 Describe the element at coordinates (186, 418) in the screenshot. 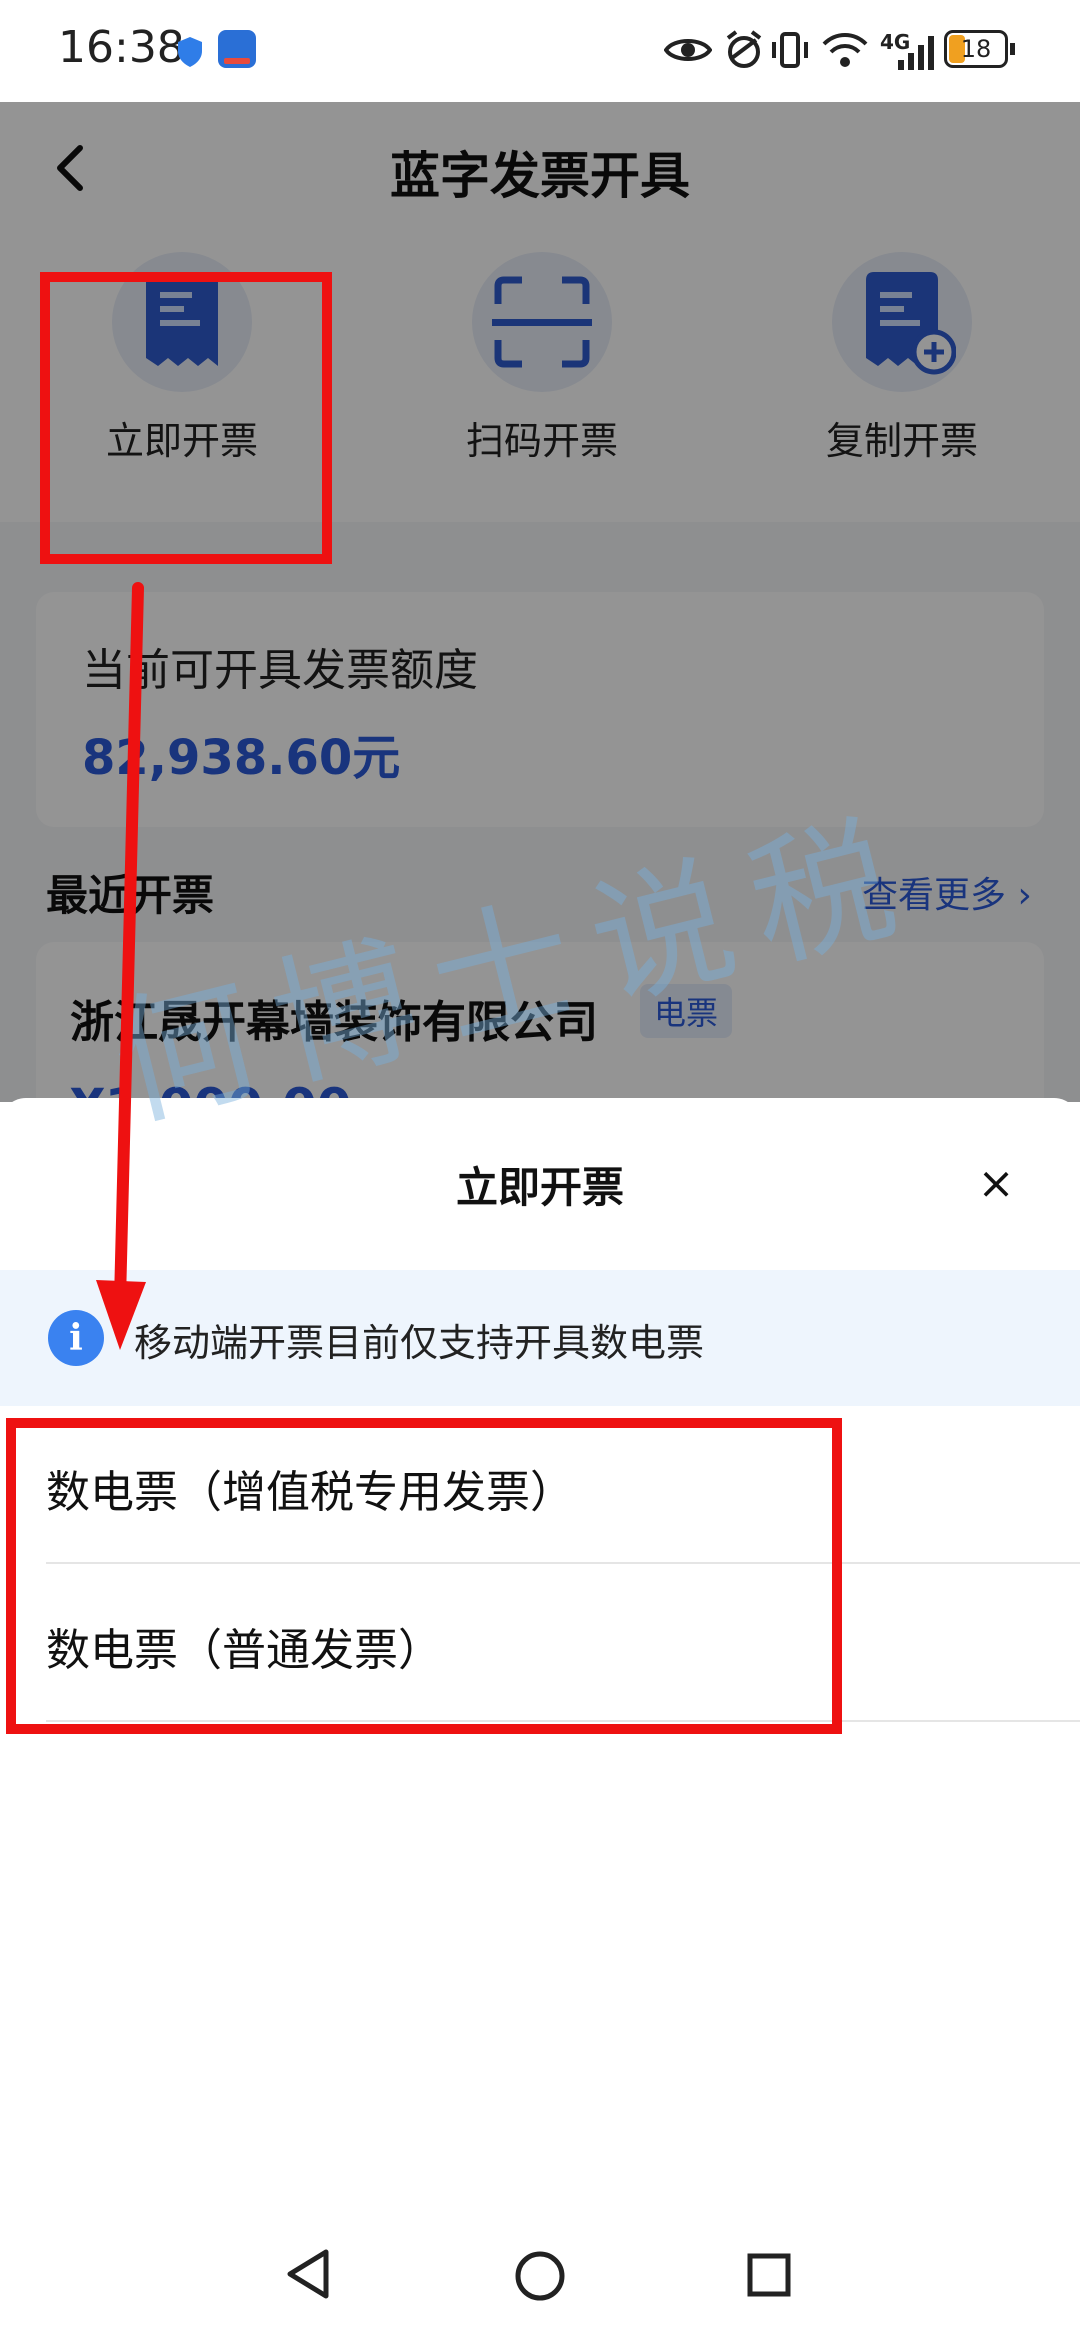

I see `annotation-box-issue-now` at that location.